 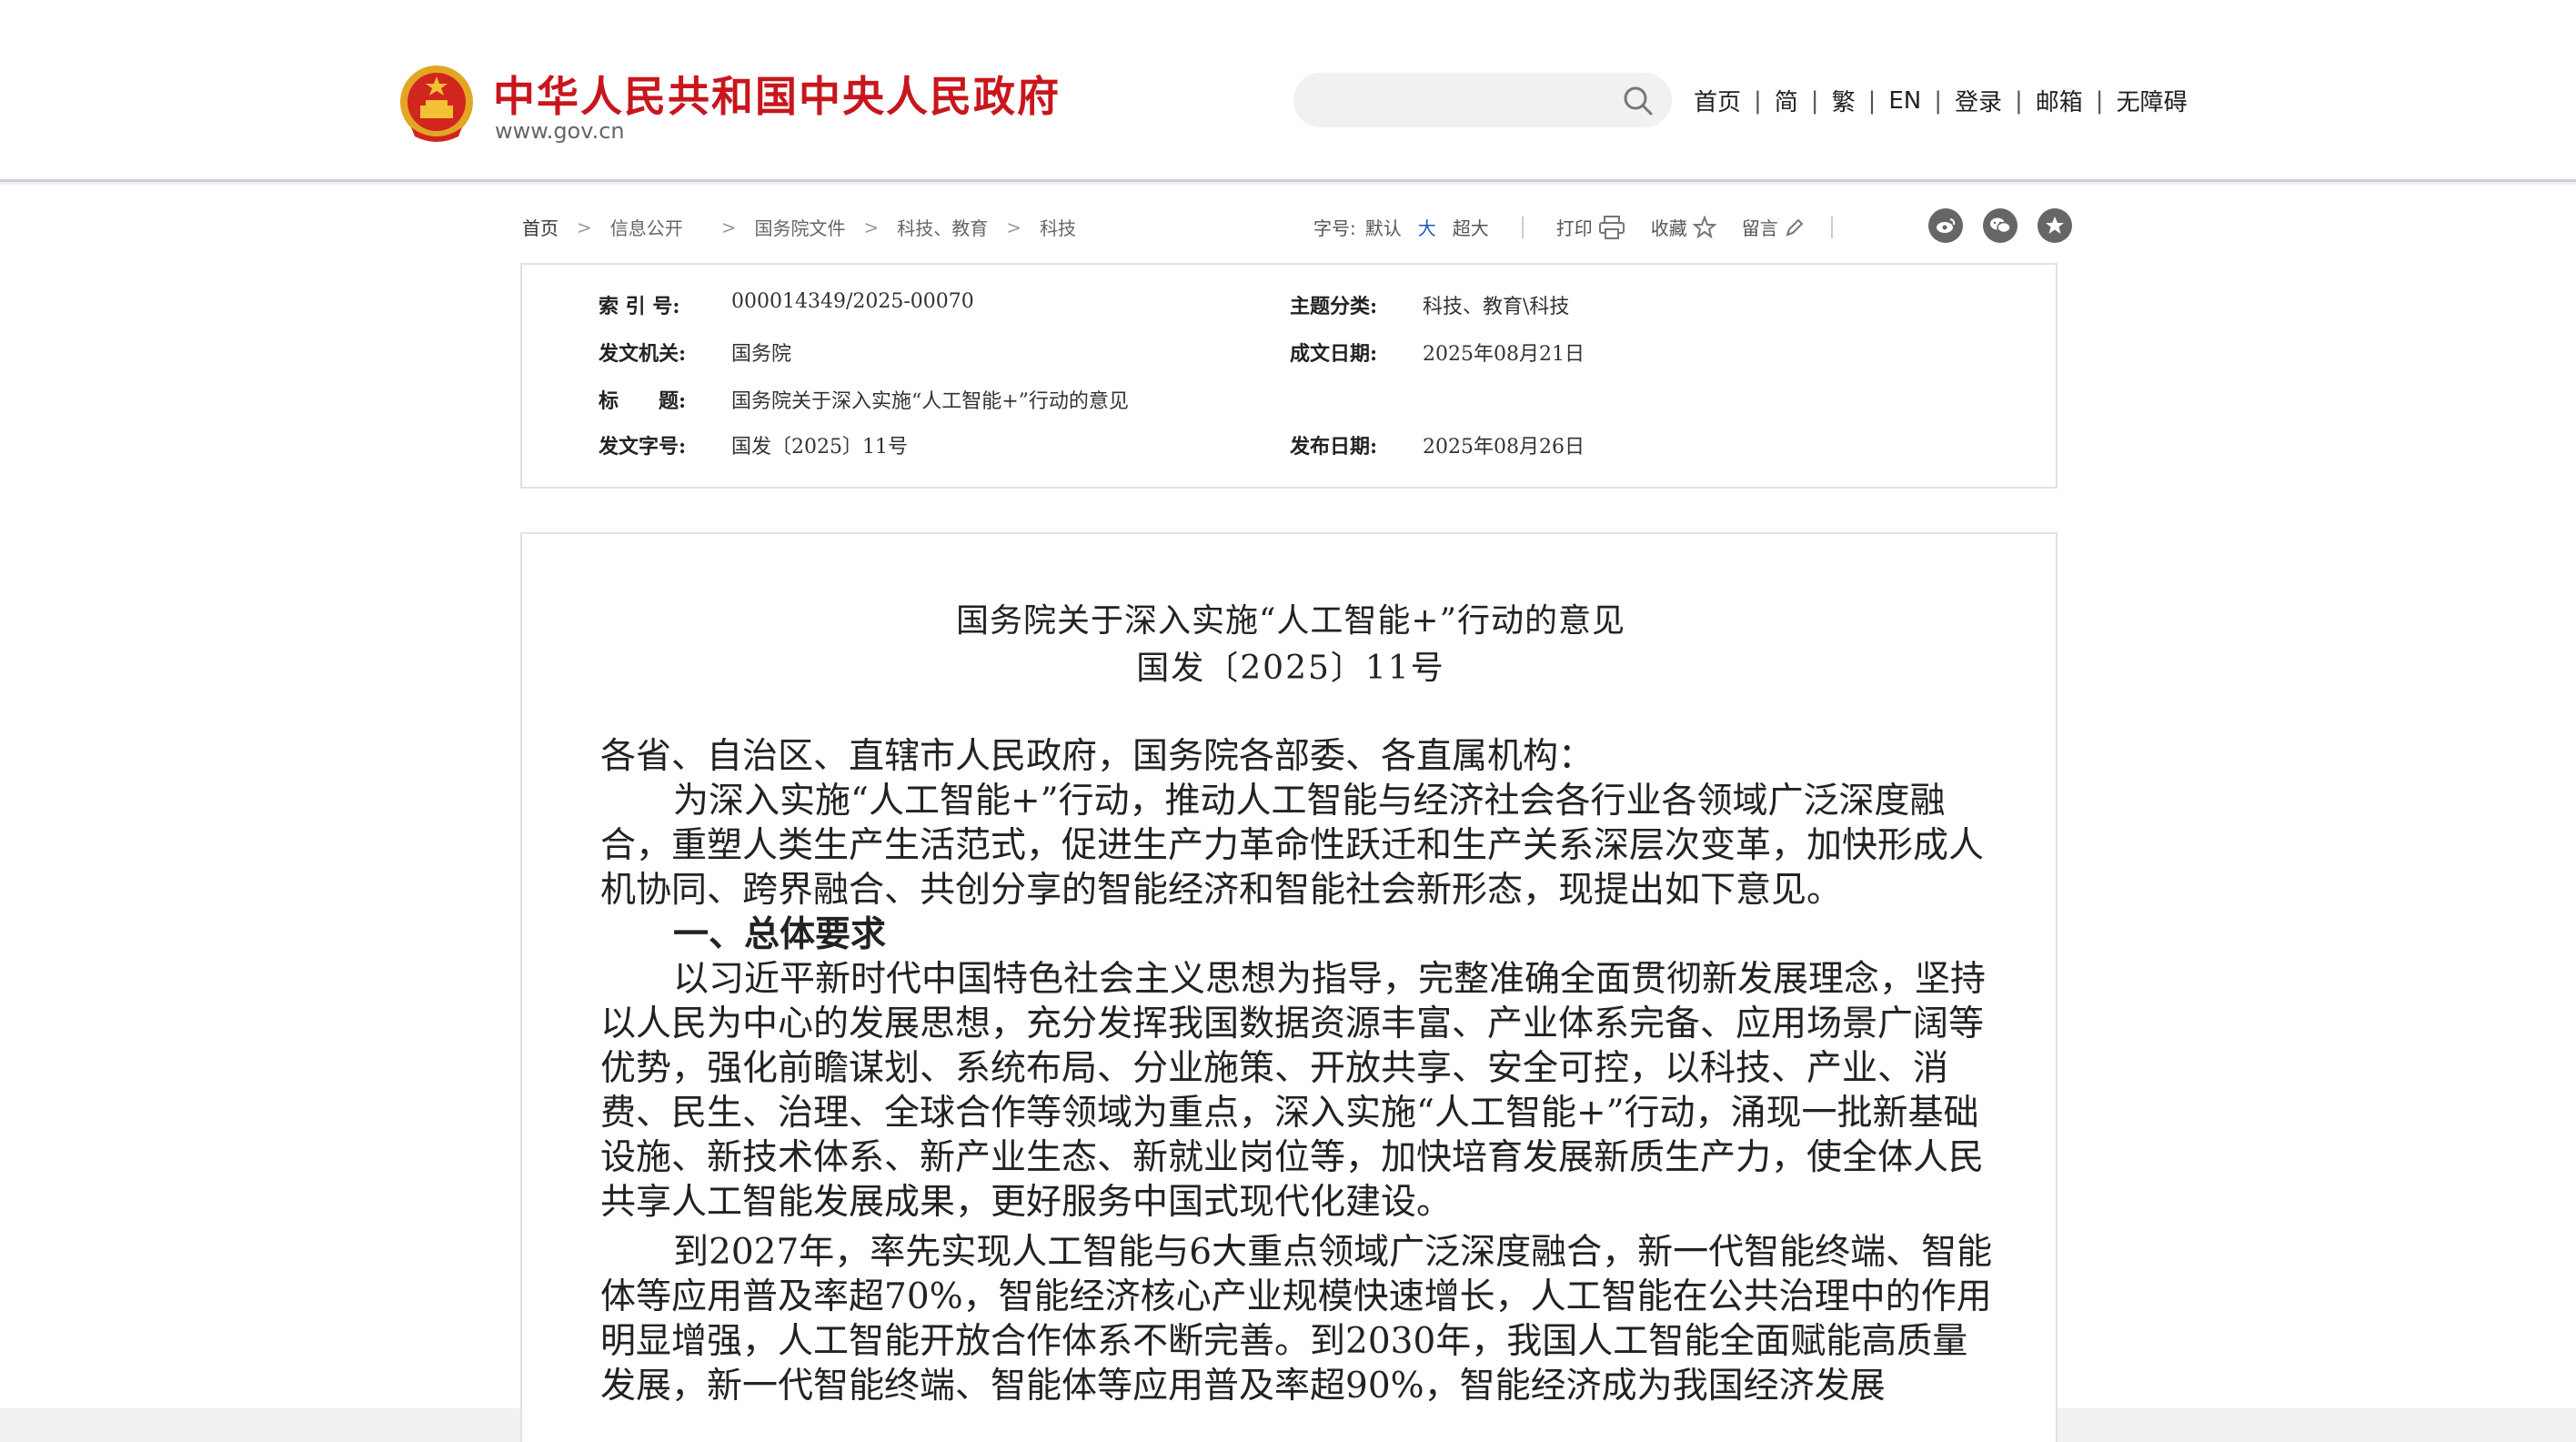 What do you see at coordinates (819, 447) in the screenshot?
I see `meta-value: 国发〔2025〕11号` at bounding box center [819, 447].